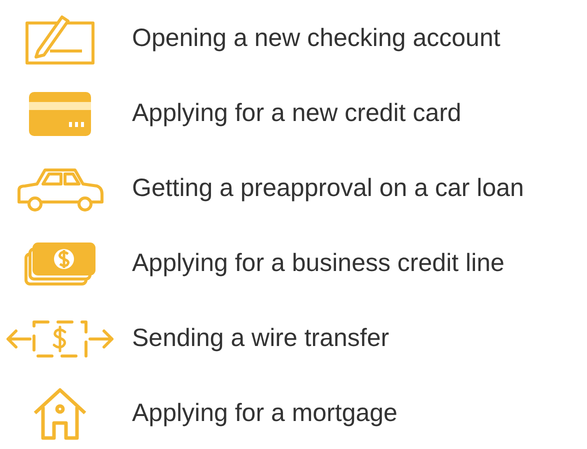  Describe the element at coordinates (60, 114) in the screenshot. I see `credit-card-icon` at that location.